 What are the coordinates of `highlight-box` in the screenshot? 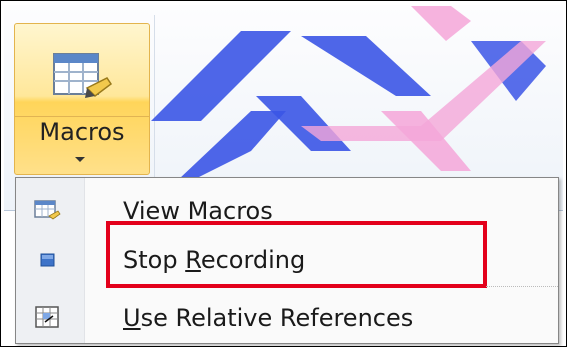 It's located at (296, 254).